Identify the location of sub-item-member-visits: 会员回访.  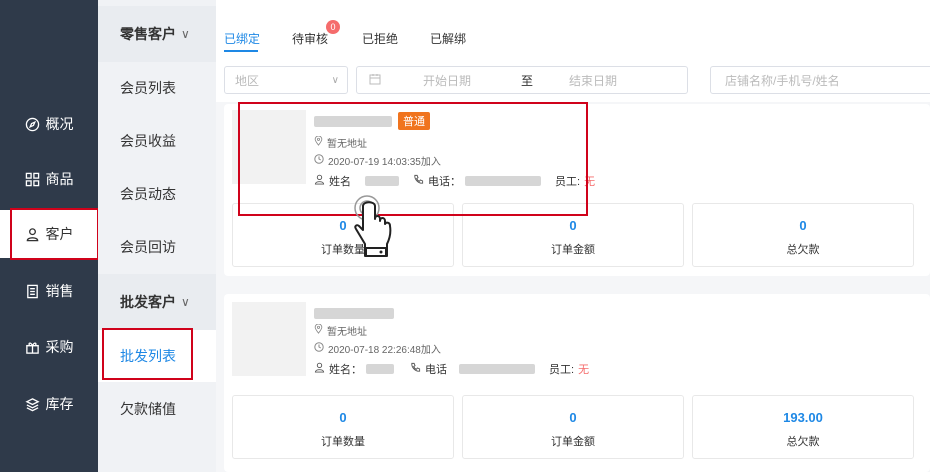
(157, 247).